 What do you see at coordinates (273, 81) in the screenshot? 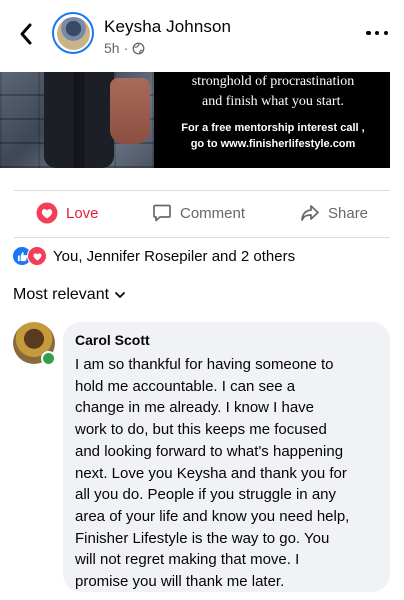
I see `image-text-line: stronghold of procrastination` at bounding box center [273, 81].